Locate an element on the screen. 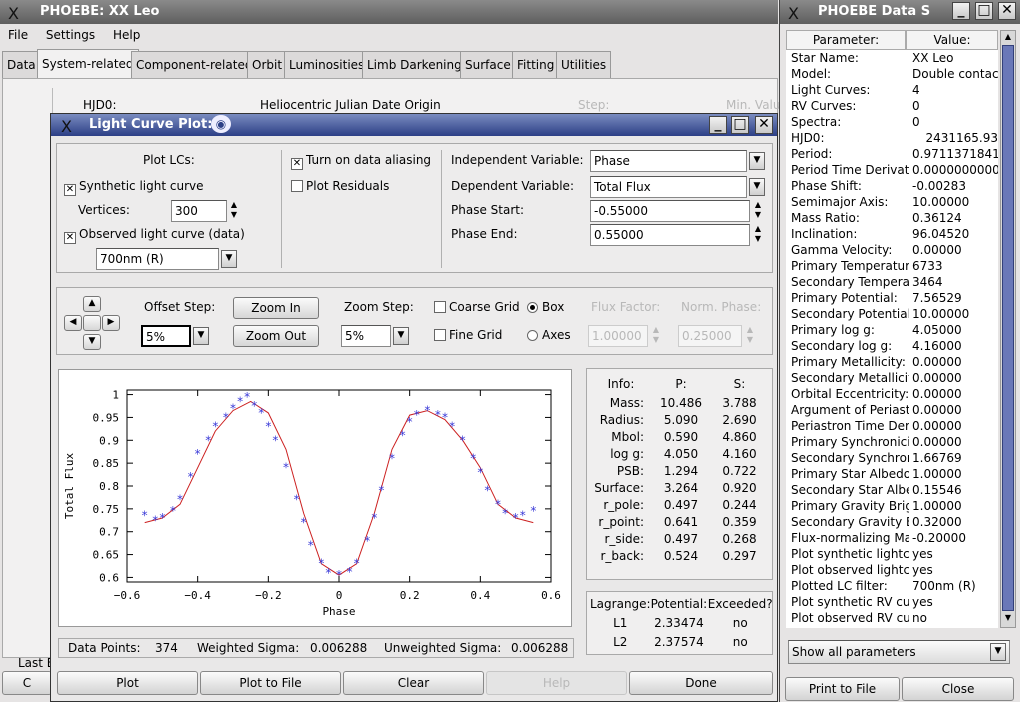 This screenshot has height=702, width=1020. pan-up-button: ▲ is located at coordinates (92, 304).